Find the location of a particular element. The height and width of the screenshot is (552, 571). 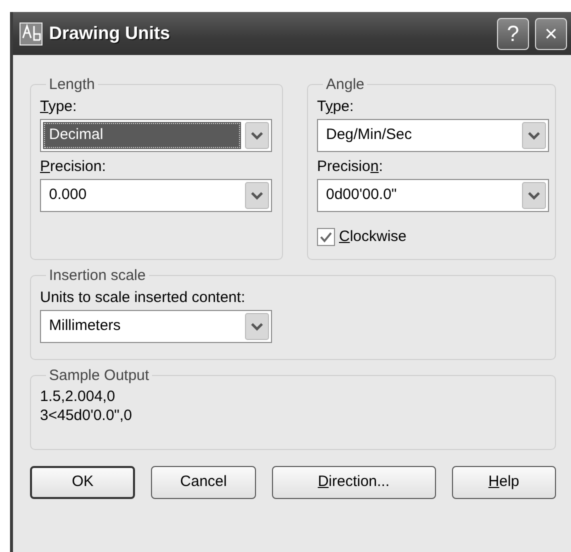

group-label: Length is located at coordinates (72, 84).